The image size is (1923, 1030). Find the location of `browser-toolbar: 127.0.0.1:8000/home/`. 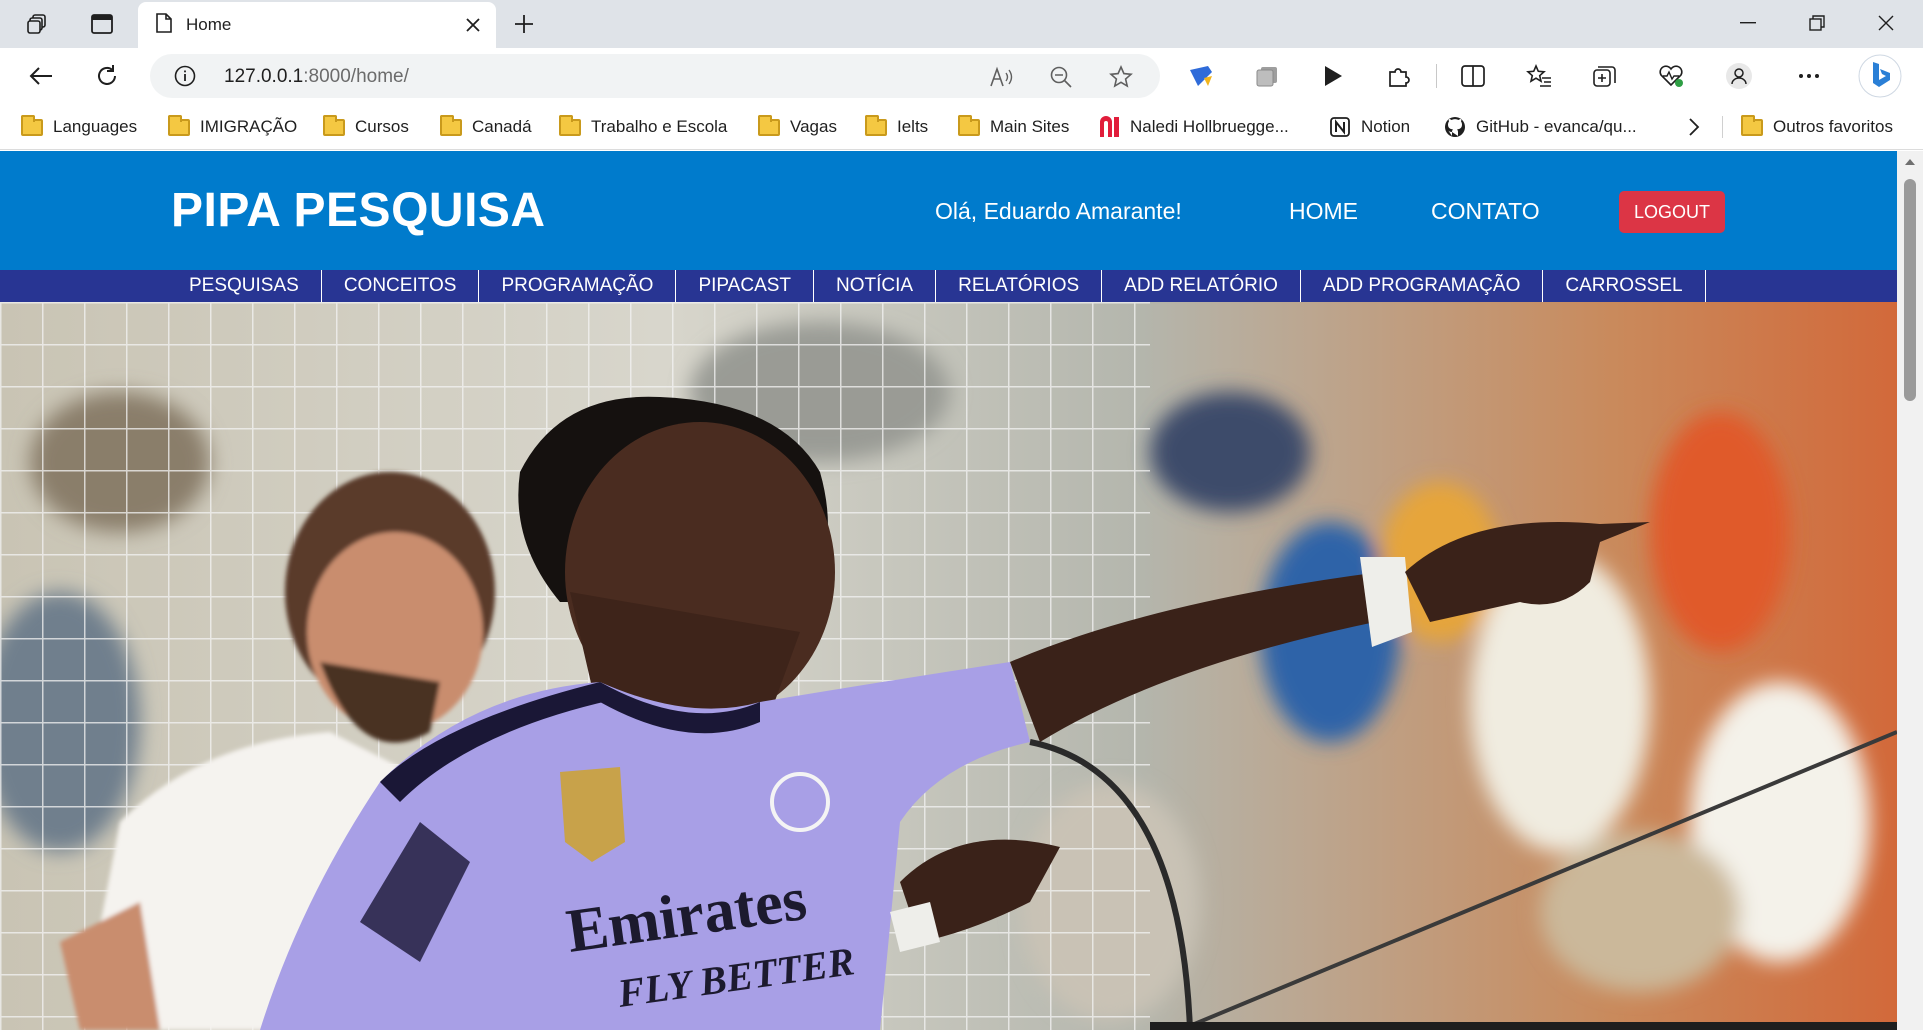

browser-toolbar: 127.0.0.1:8000/home/ is located at coordinates (961, 76).